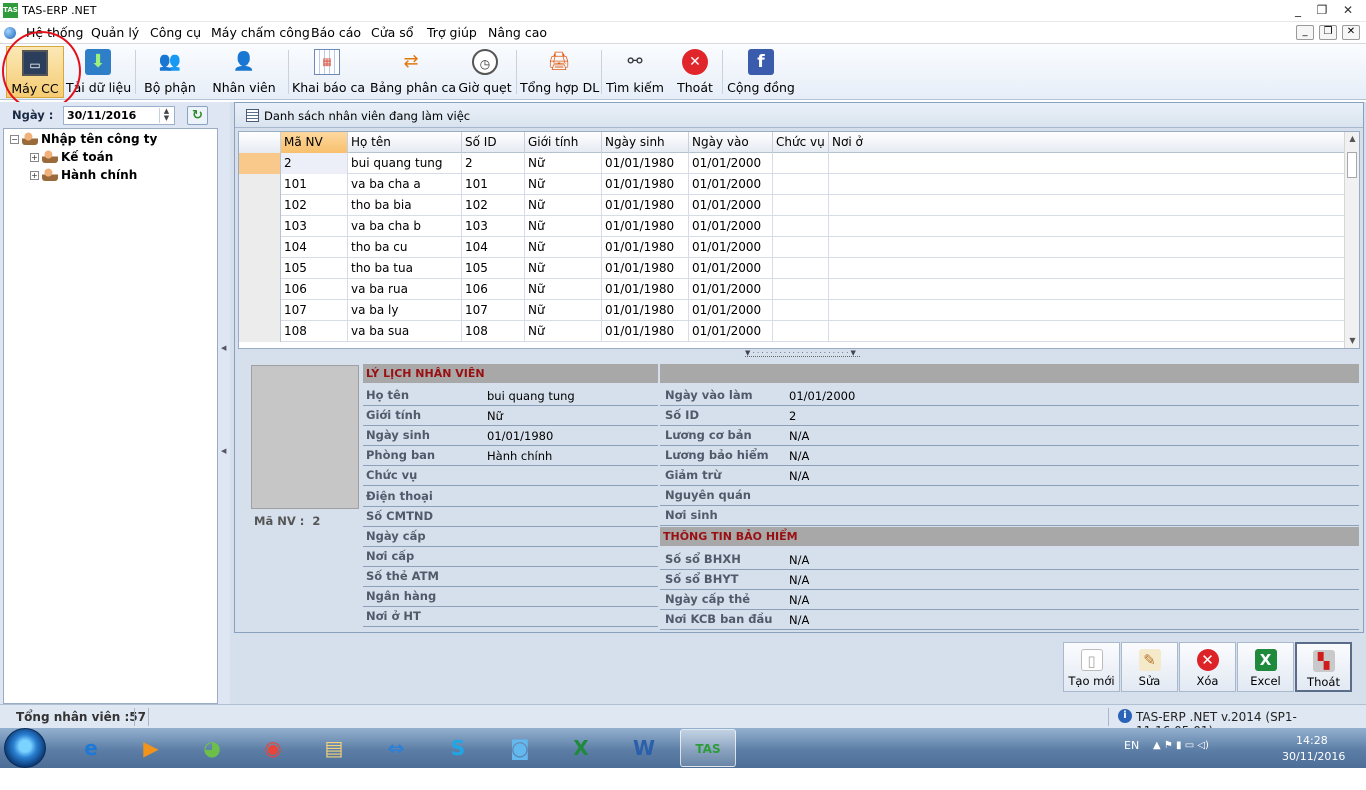 The height and width of the screenshot is (790, 1366). I want to click on table-cell: bui quang tung, so click(405, 163).